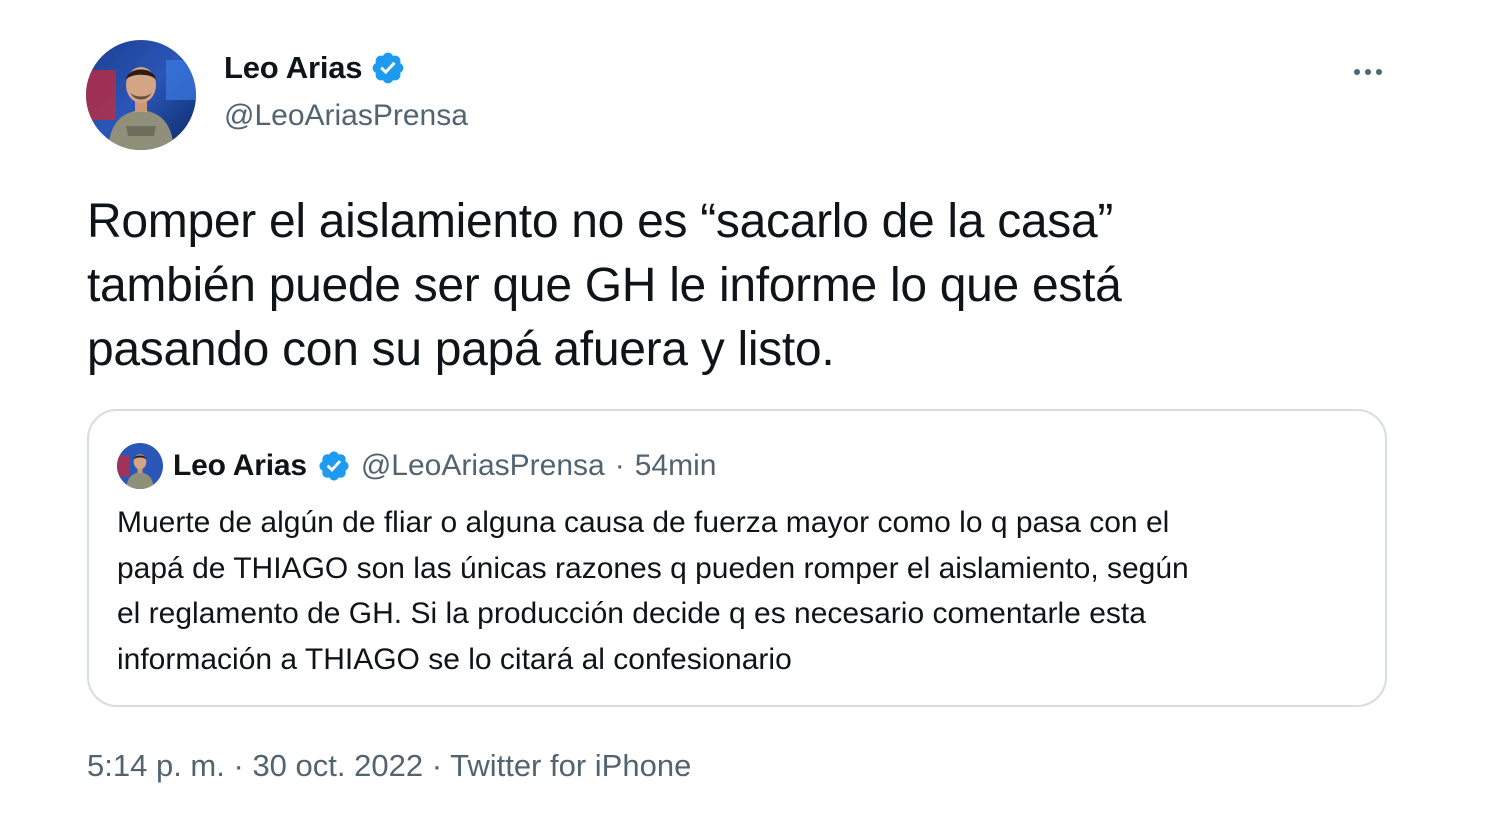 This screenshot has width=1500, height=825. I want to click on tweet-text-line: pasando con su papá afuera y listo., so click(461, 349).